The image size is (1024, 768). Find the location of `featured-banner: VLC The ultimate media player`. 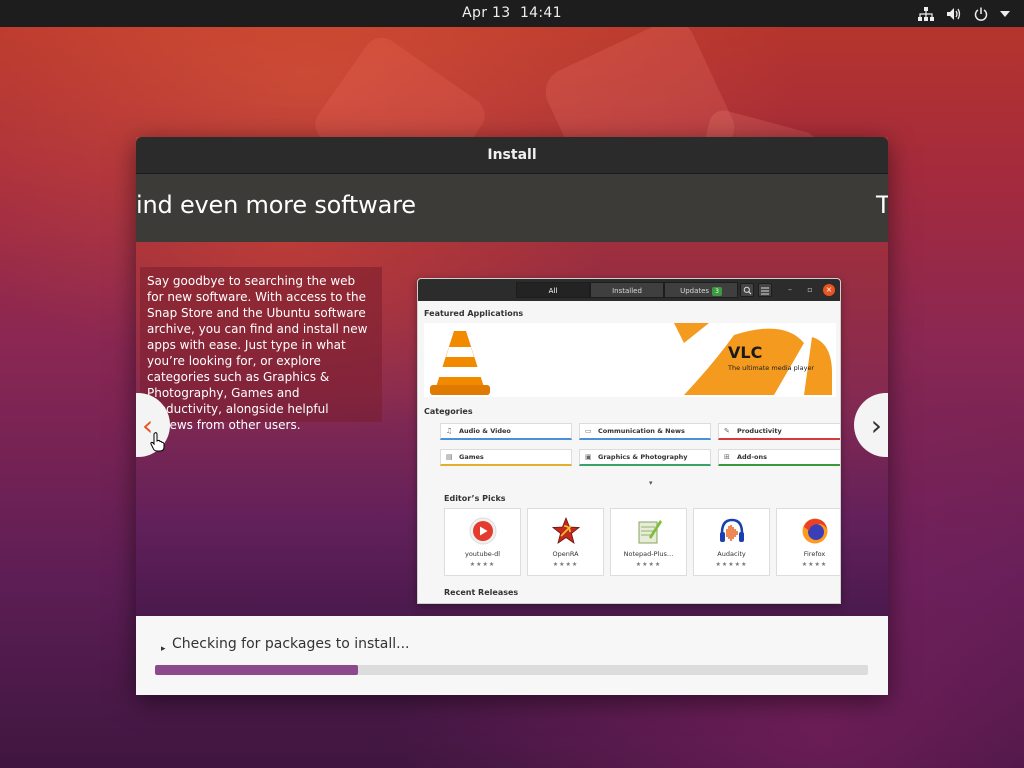

featured-banner: VLC The ultimate media player is located at coordinates (630, 360).